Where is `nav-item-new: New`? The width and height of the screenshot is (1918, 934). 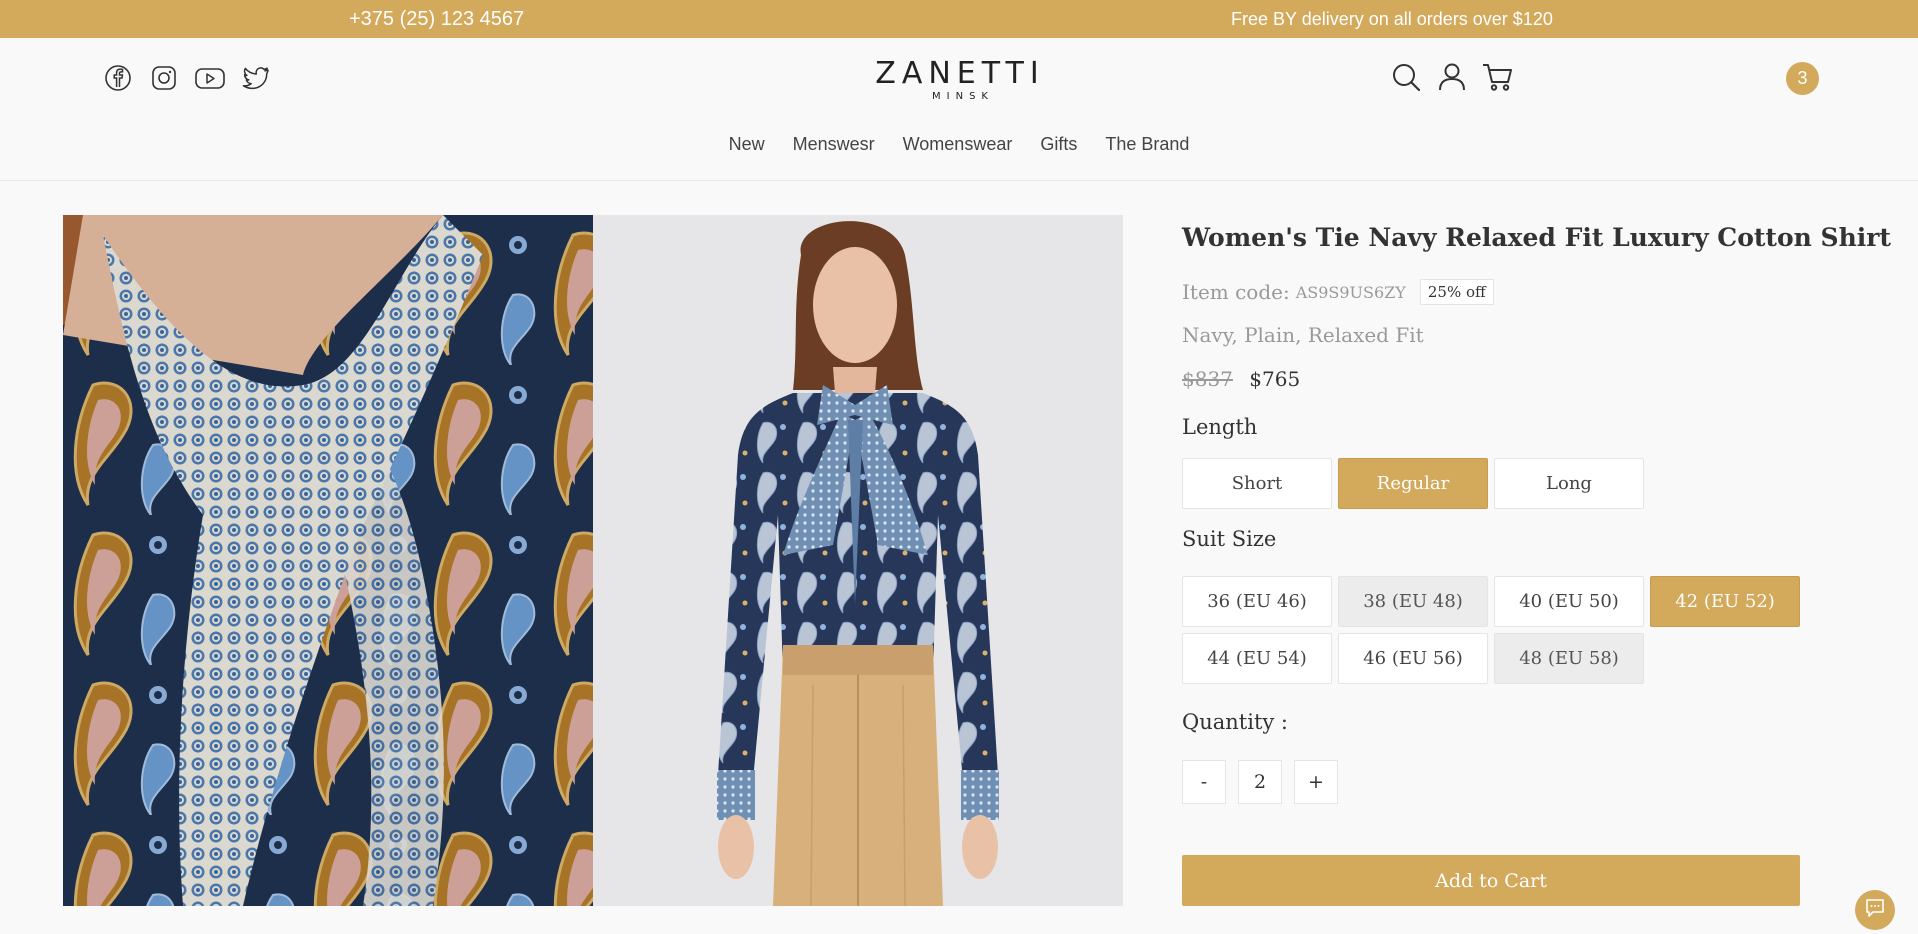 nav-item-new: New is located at coordinates (747, 144).